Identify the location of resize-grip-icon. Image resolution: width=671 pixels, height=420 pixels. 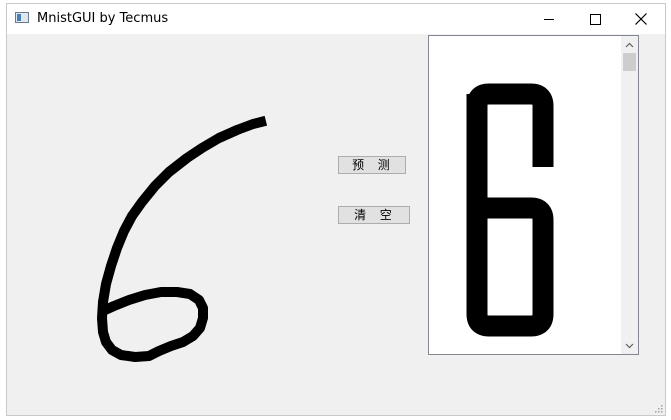
(658, 408).